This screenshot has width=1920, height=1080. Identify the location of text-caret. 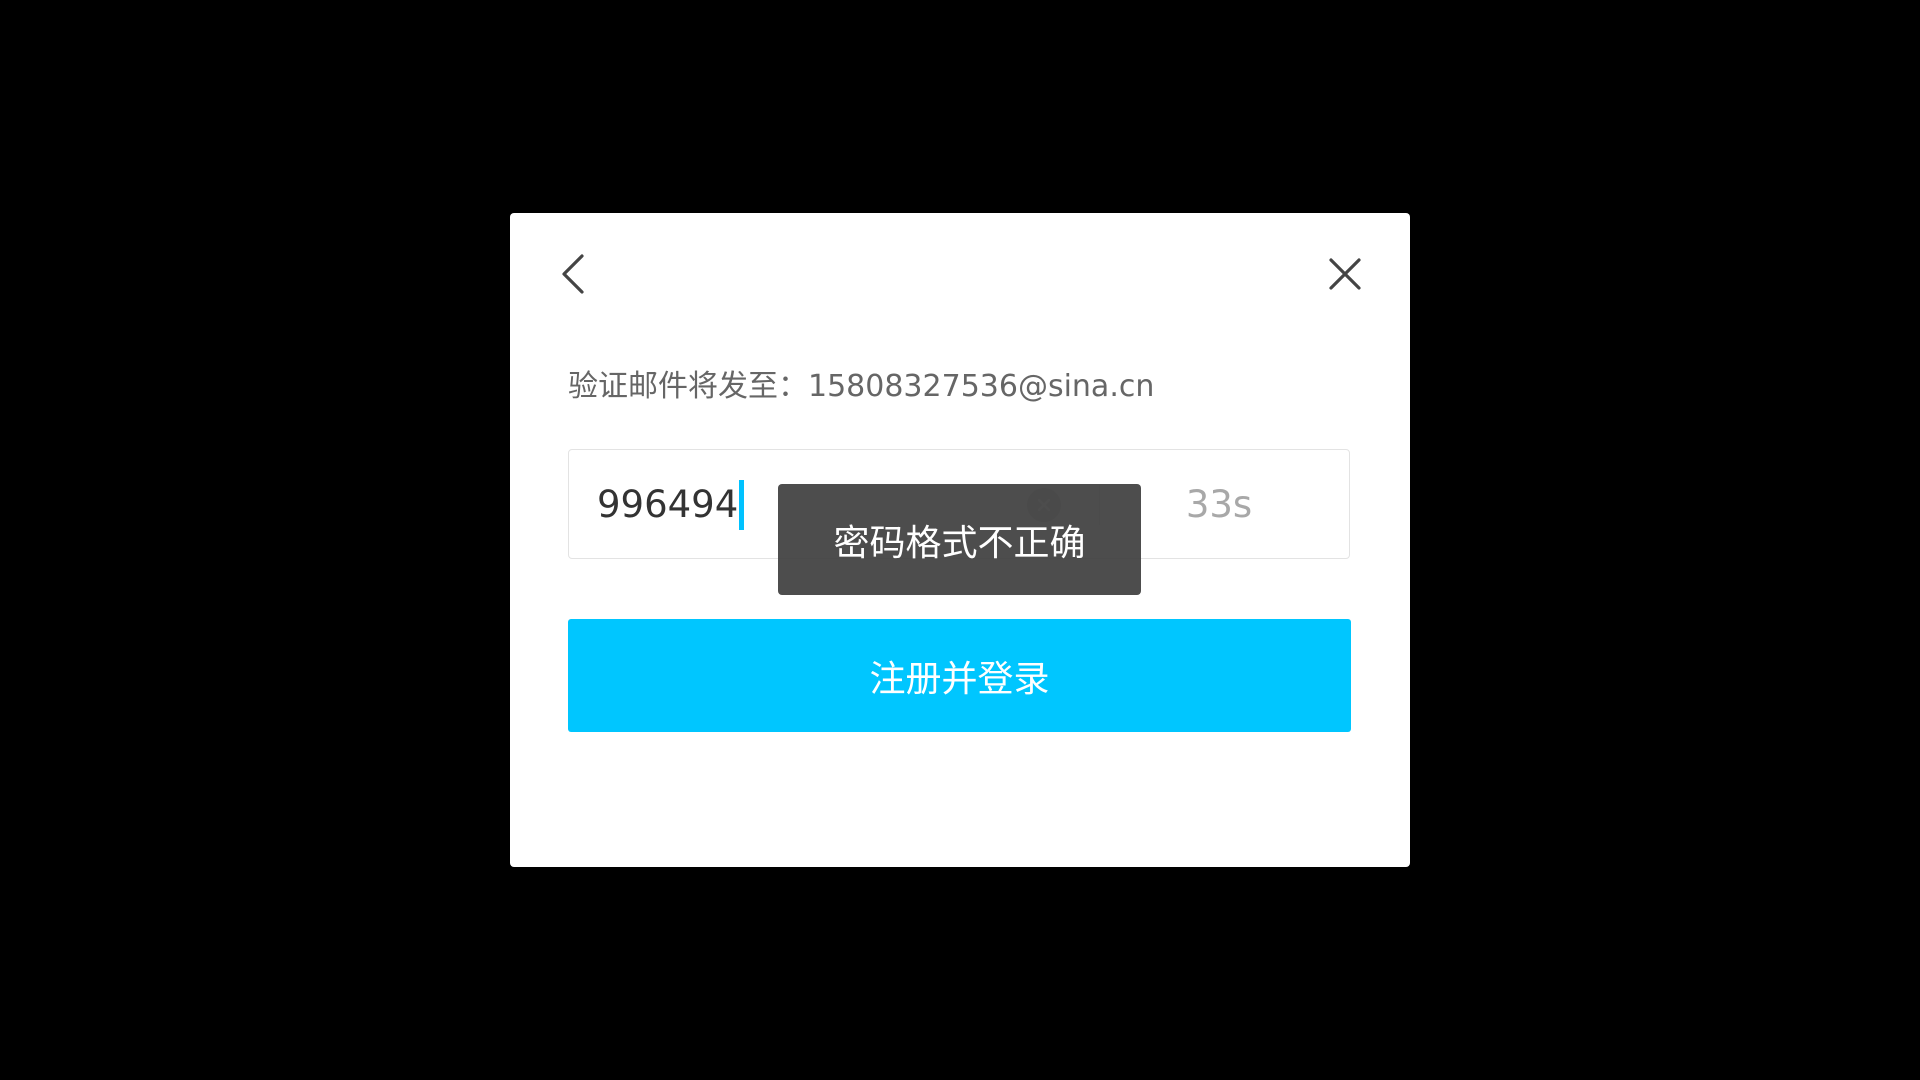
(742, 505).